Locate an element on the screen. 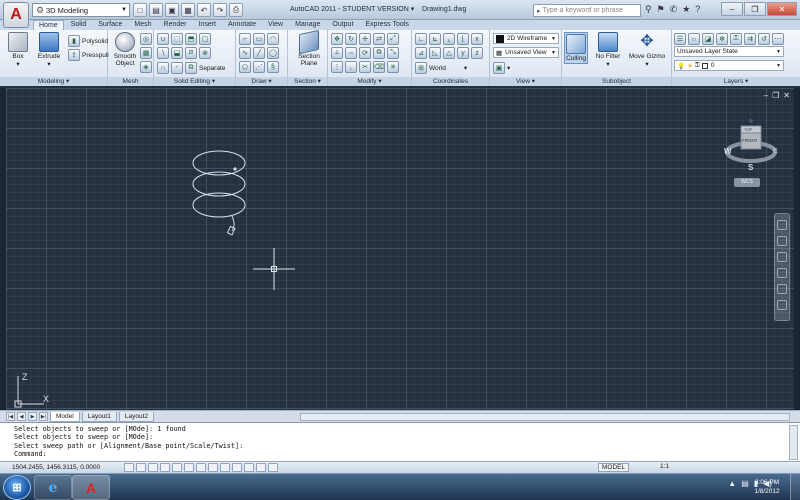  panel-title: View ▾ is located at coordinates (525, 81).